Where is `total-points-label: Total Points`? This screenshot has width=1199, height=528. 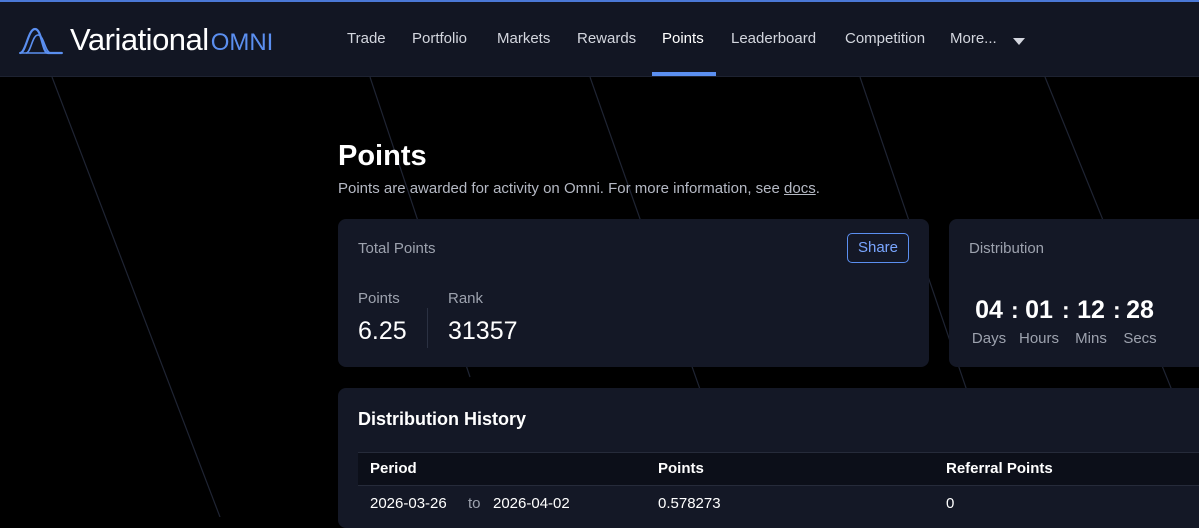
total-points-label: Total Points is located at coordinates (397, 248).